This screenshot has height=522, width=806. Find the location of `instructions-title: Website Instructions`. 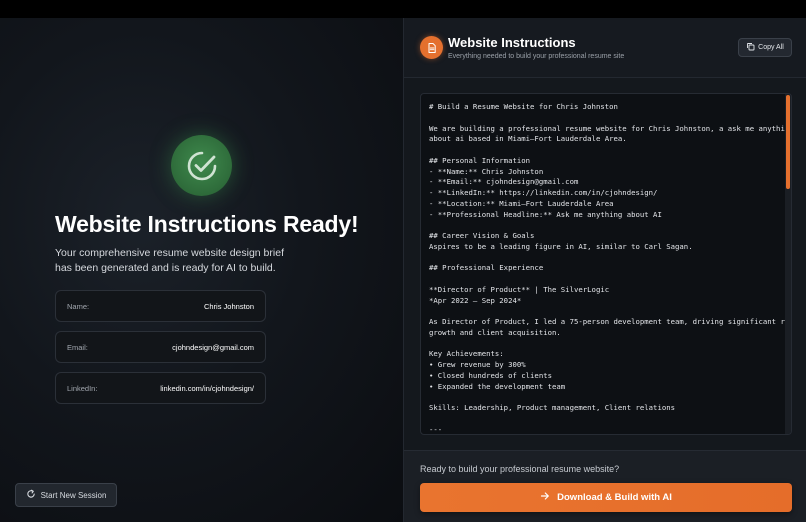

instructions-title: Website Instructions is located at coordinates (512, 42).